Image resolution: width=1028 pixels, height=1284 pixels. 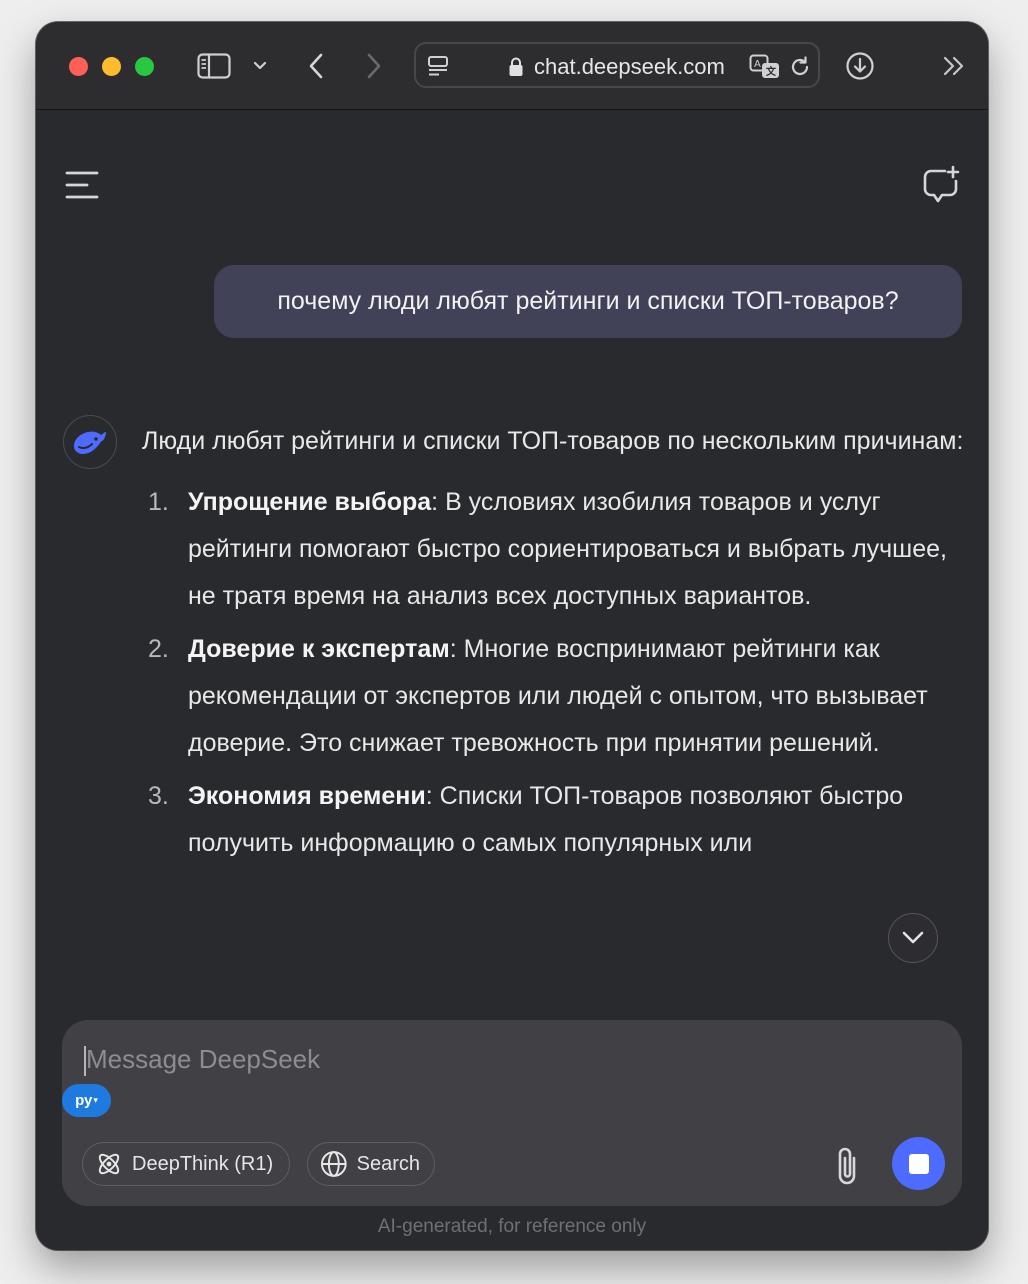 I want to click on keyboard-language-badge: ру ▾, so click(x=86, y=1100).